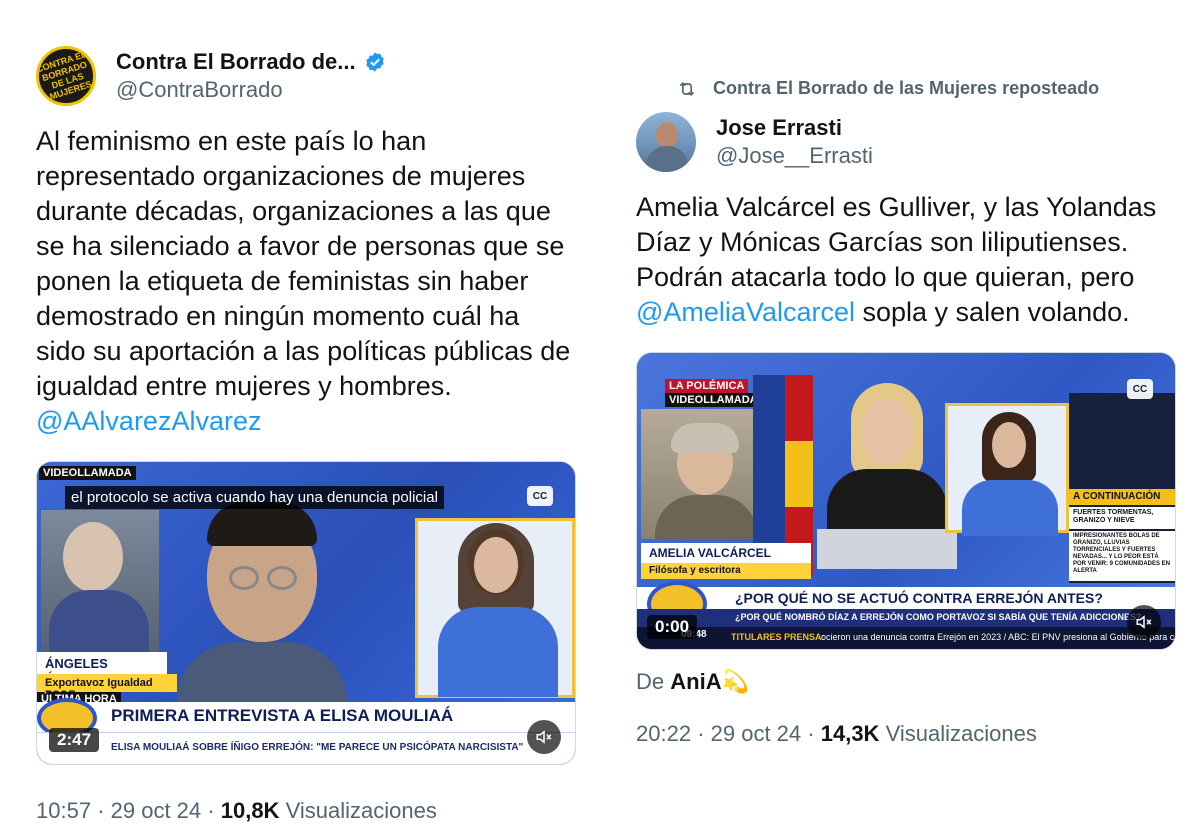 The height and width of the screenshot is (837, 1200). What do you see at coordinates (906, 142) in the screenshot?
I see `tweet-author: Jose Errasti @Jose__Errasti` at bounding box center [906, 142].